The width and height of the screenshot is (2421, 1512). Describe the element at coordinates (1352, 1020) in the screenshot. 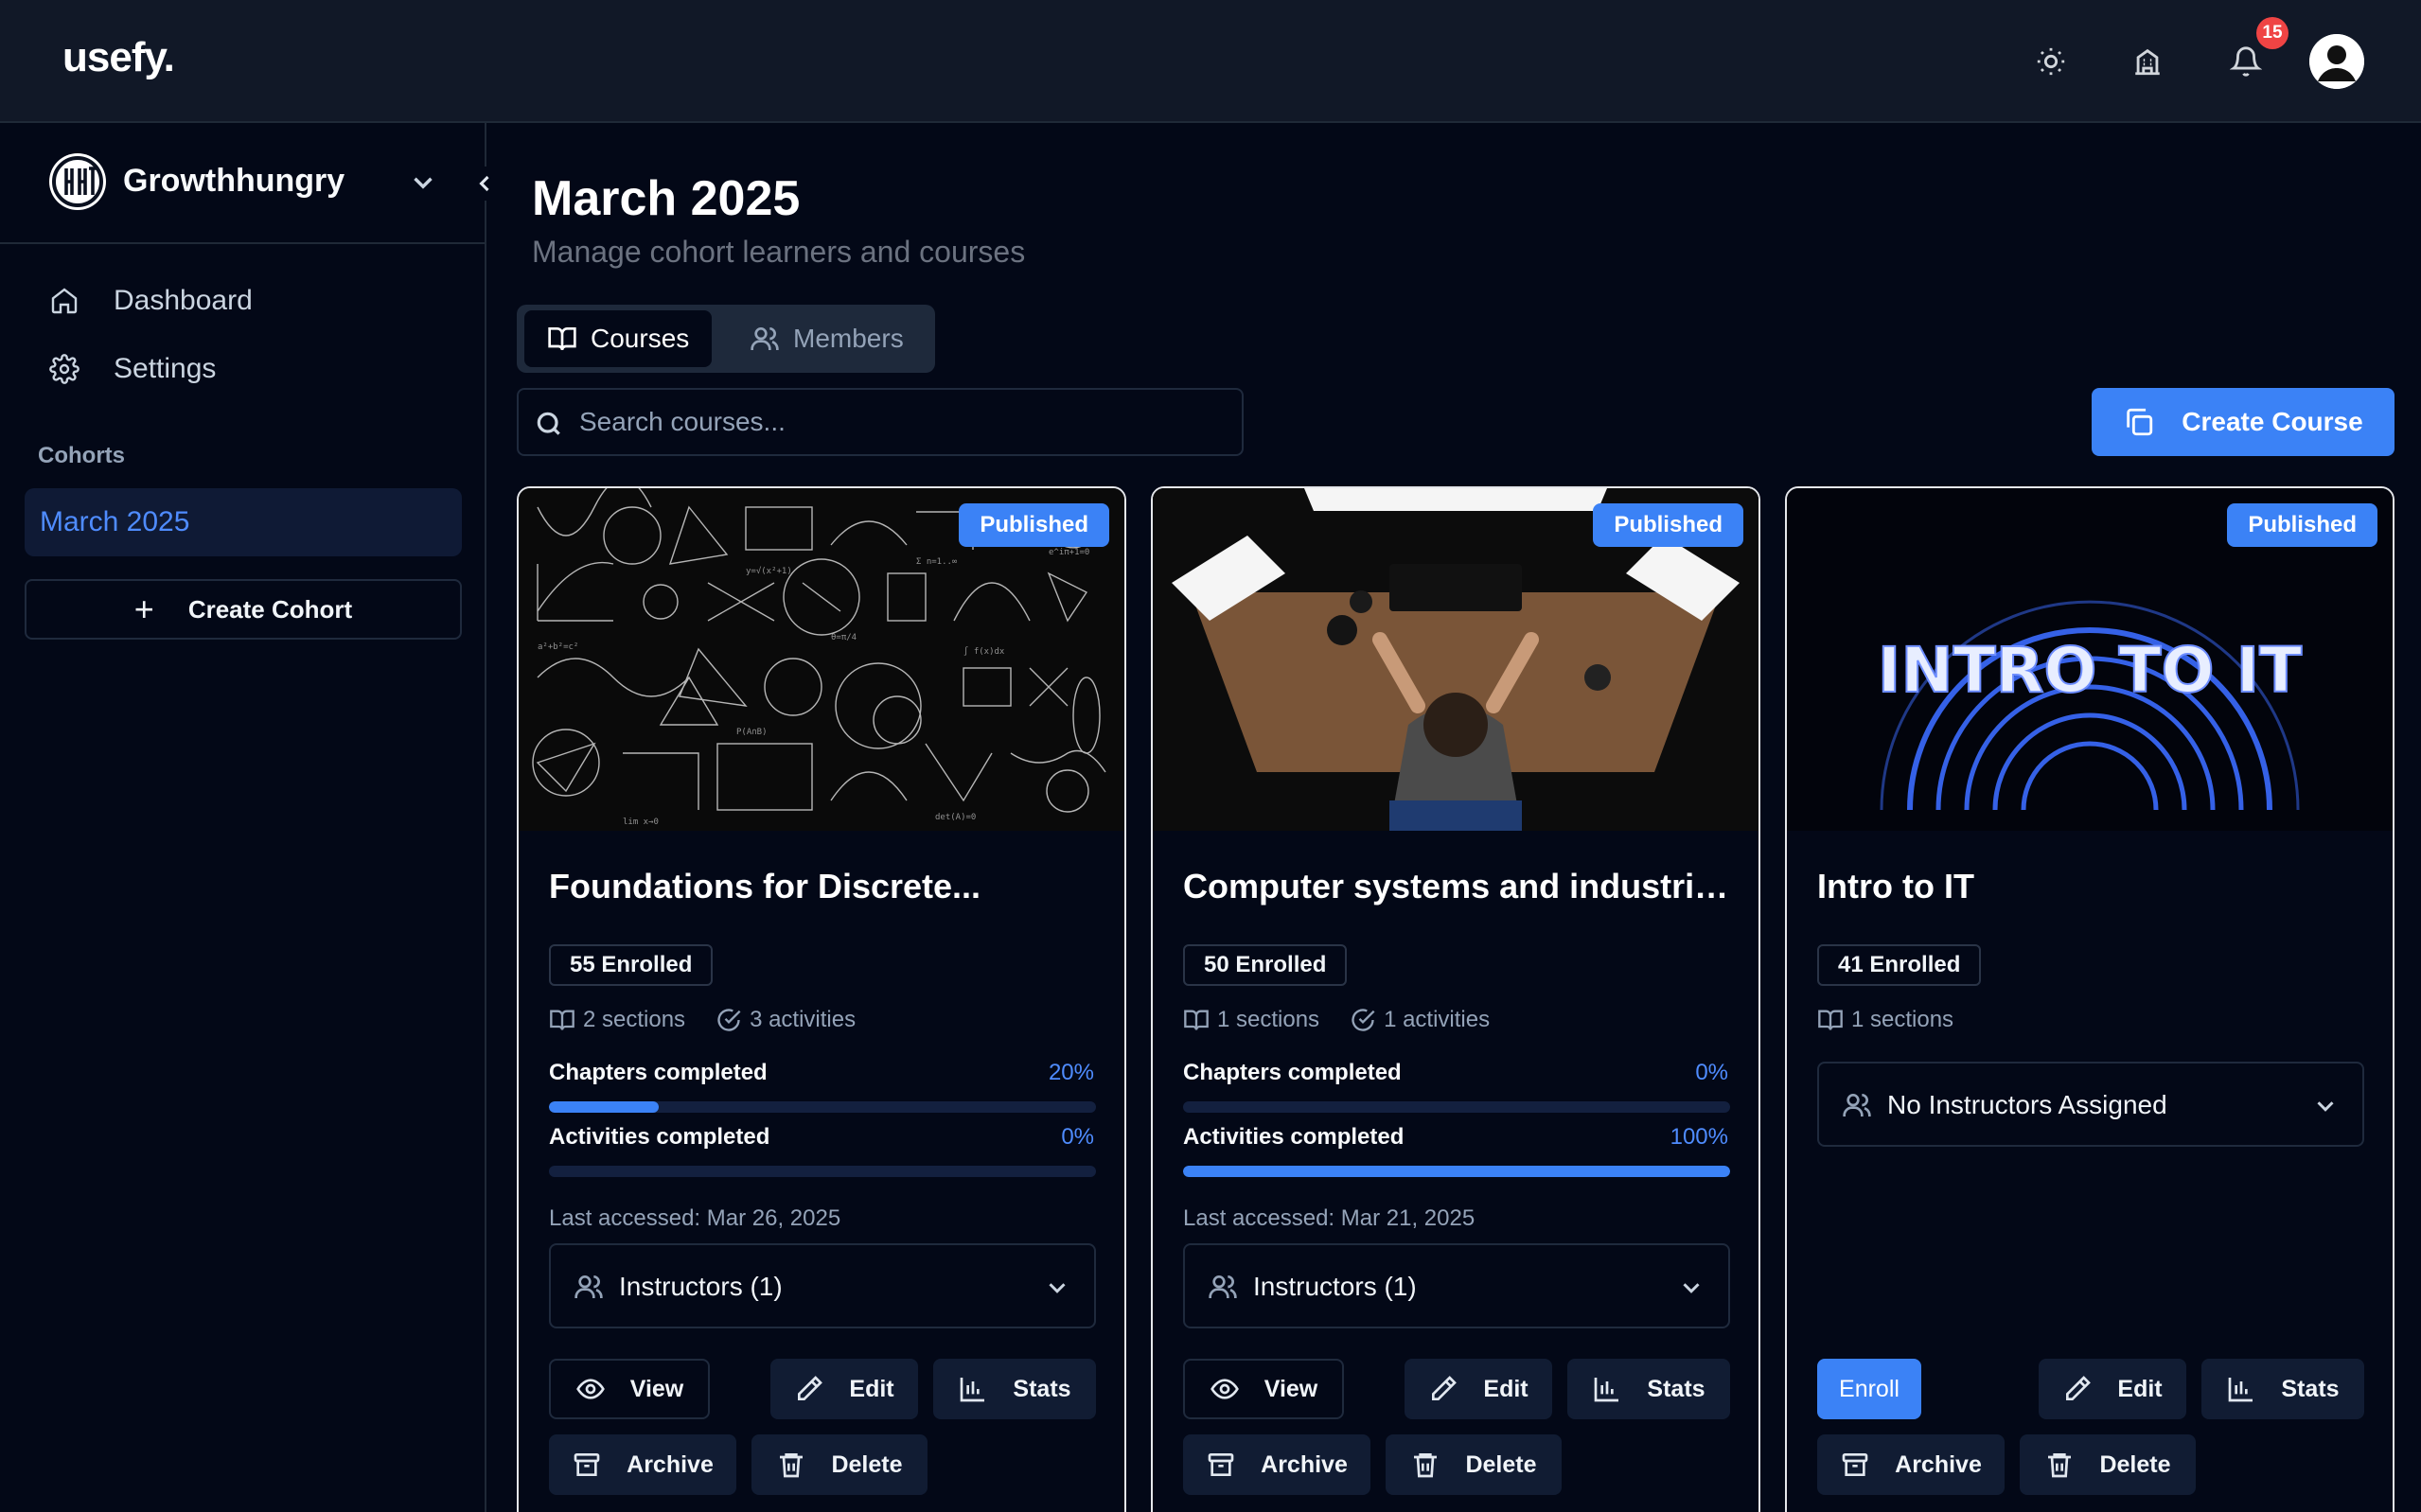

I see `course-meta: 1 sections 1 activities` at that location.